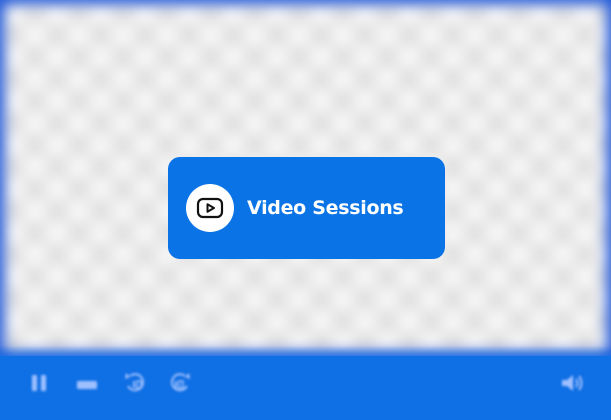 The image size is (611, 420). I want to click on pause-button, so click(39, 385).